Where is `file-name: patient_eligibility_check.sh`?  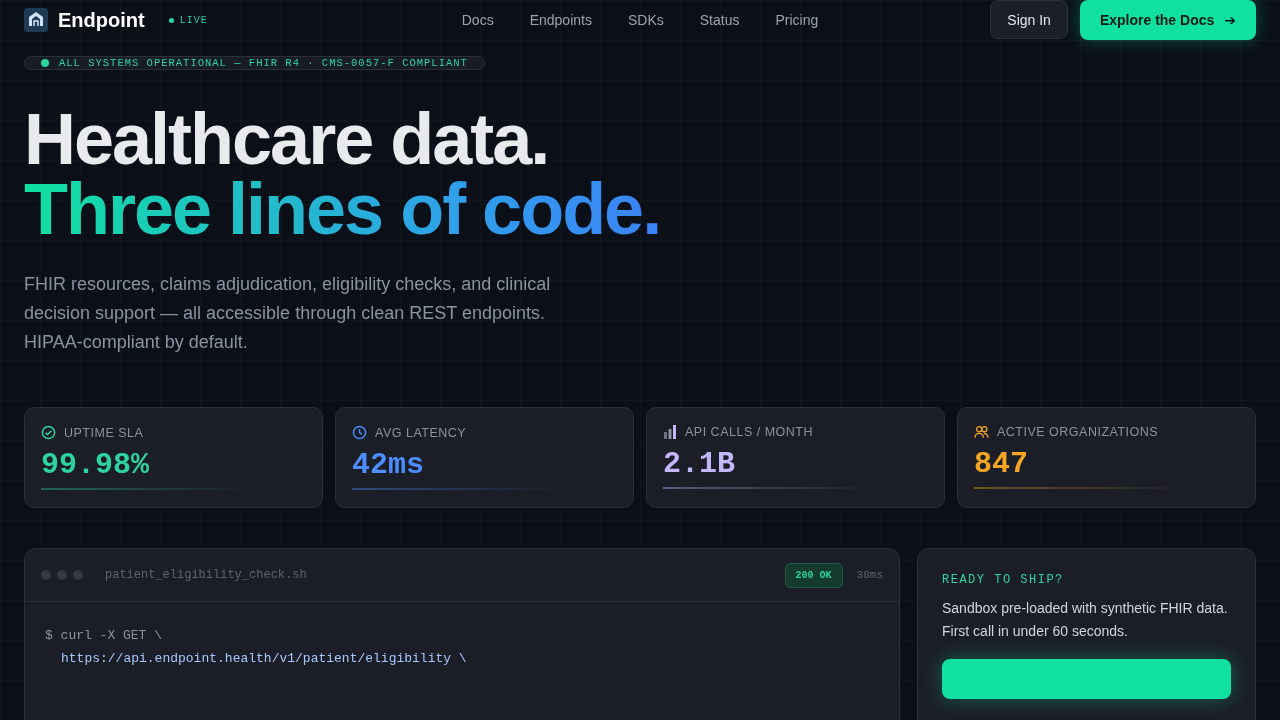
file-name: patient_eligibility_check.sh is located at coordinates (206, 575).